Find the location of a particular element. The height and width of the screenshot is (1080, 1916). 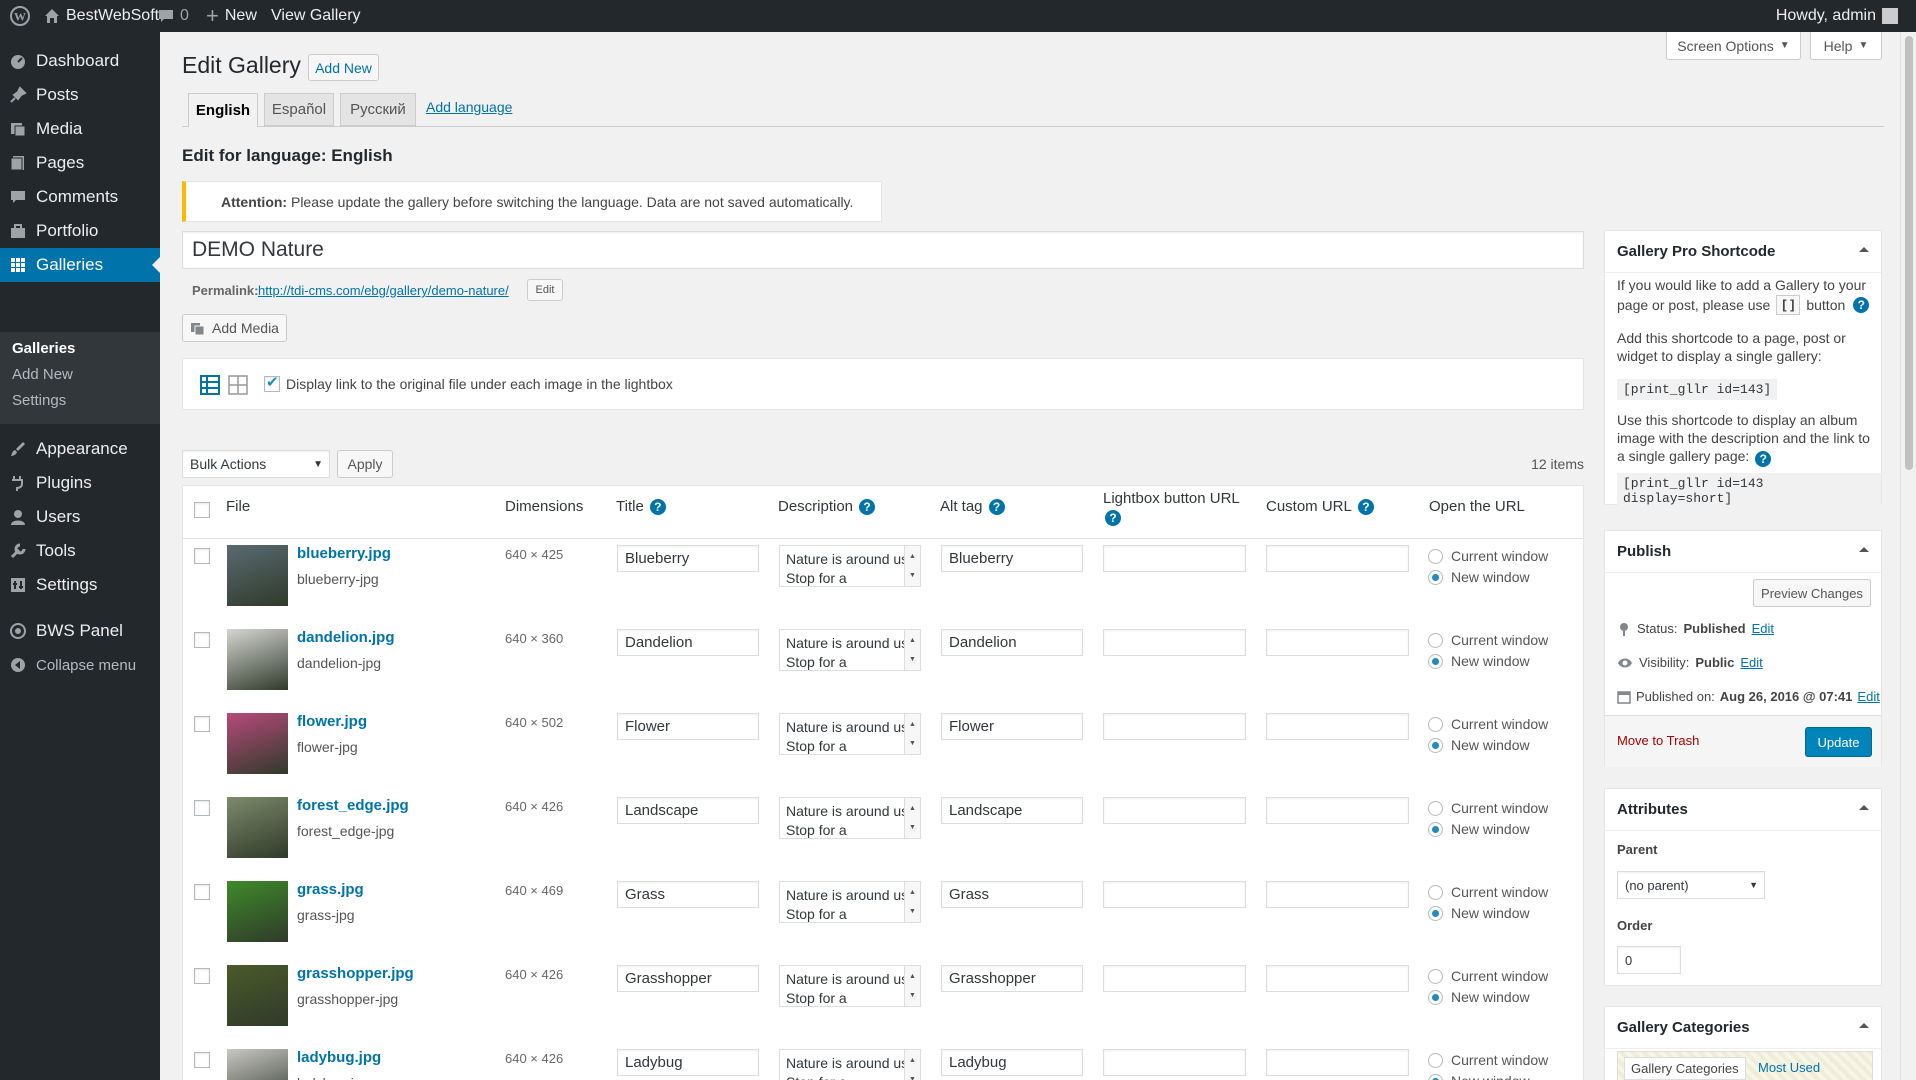

collapse-menu-button: Collapse menu is located at coordinates (80, 665).